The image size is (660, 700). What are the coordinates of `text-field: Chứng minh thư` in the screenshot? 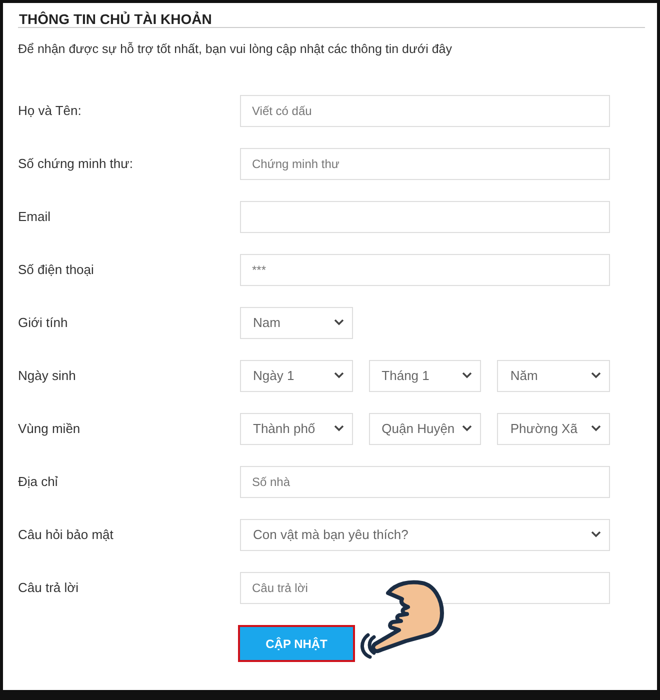 It's located at (425, 164).